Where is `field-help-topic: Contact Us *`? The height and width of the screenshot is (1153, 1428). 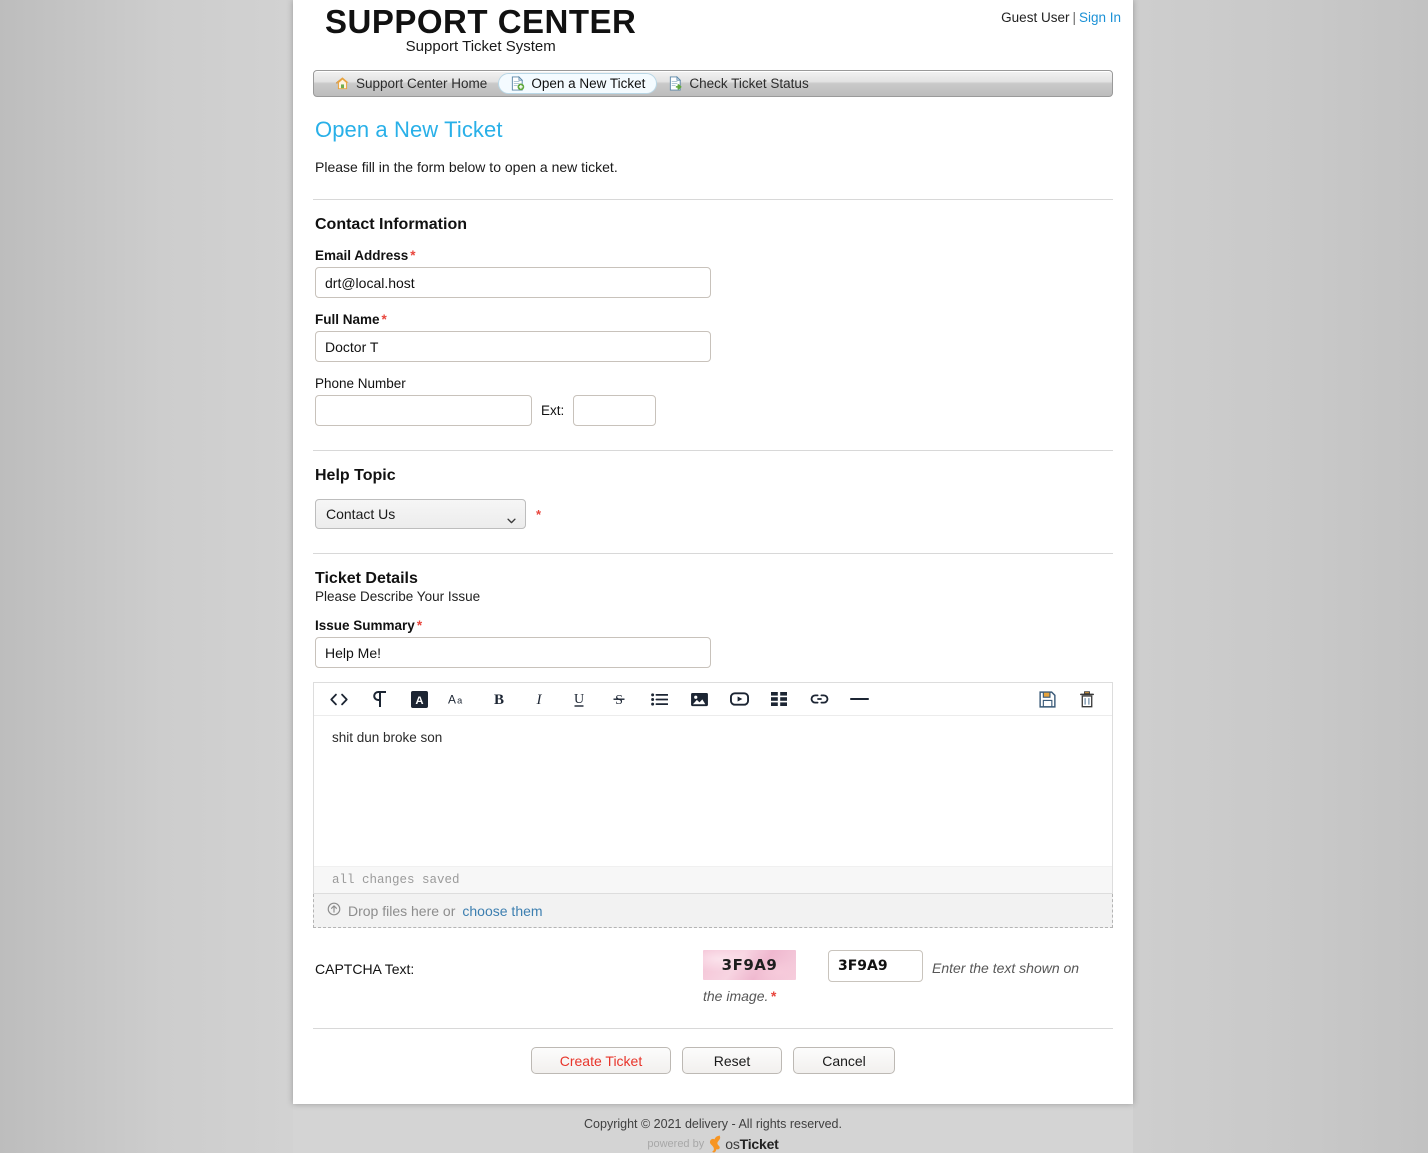
field-help-topic: Contact Us * is located at coordinates (713, 514).